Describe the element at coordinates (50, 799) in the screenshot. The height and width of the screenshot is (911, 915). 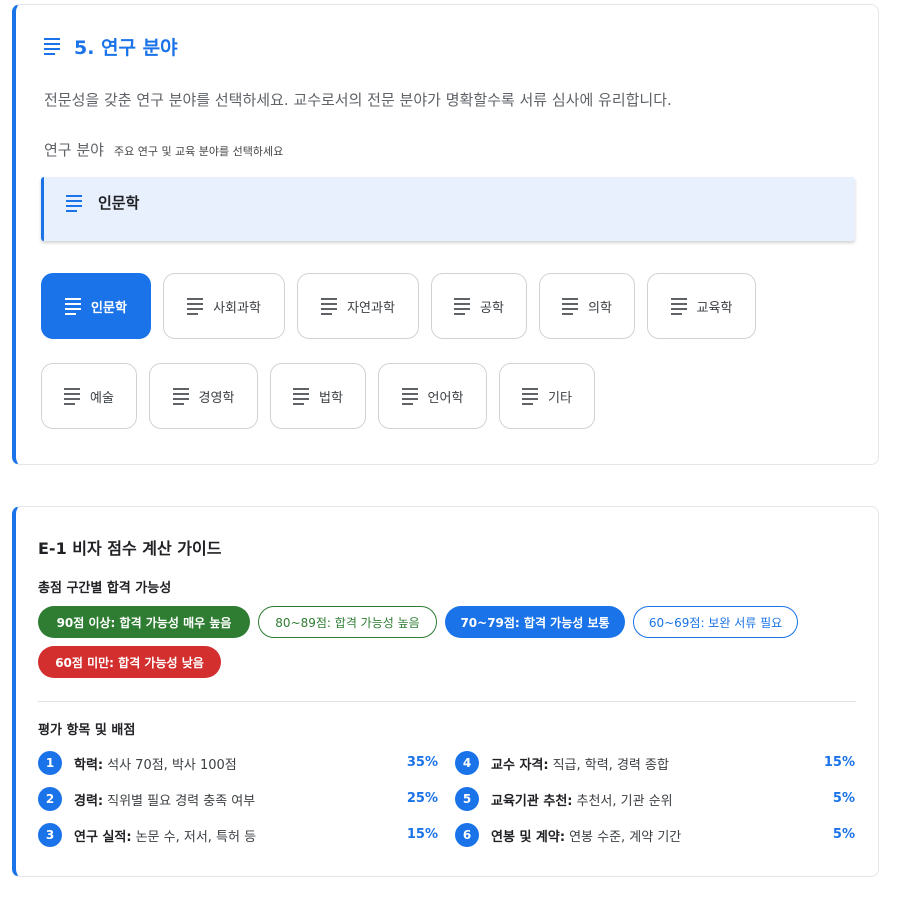
I see `item-number: 2` at that location.